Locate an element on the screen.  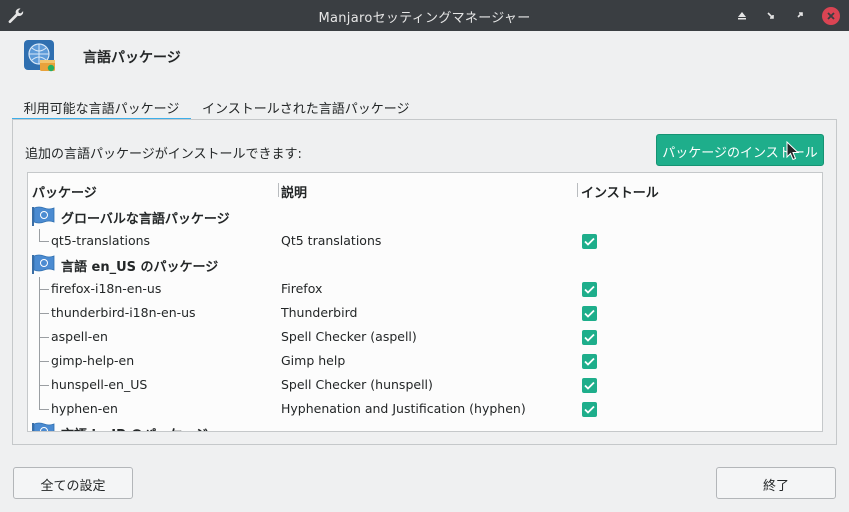
window-title: Manjaroセッティングマネージャー is located at coordinates (424, 18).